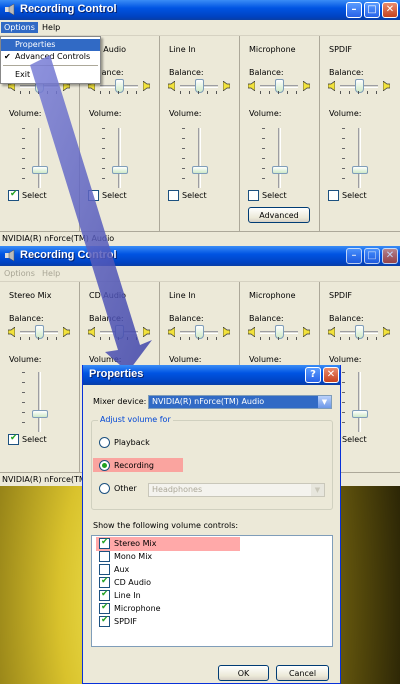  I want to click on dialog-close-button: ✕, so click(331, 375).